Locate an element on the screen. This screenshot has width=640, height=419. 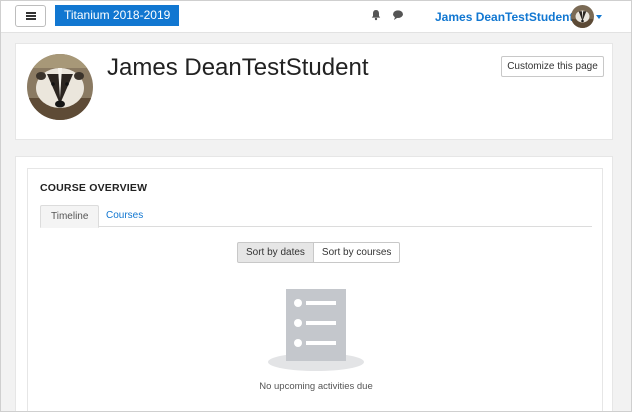
tab-courses: Courses is located at coordinates (124, 216).